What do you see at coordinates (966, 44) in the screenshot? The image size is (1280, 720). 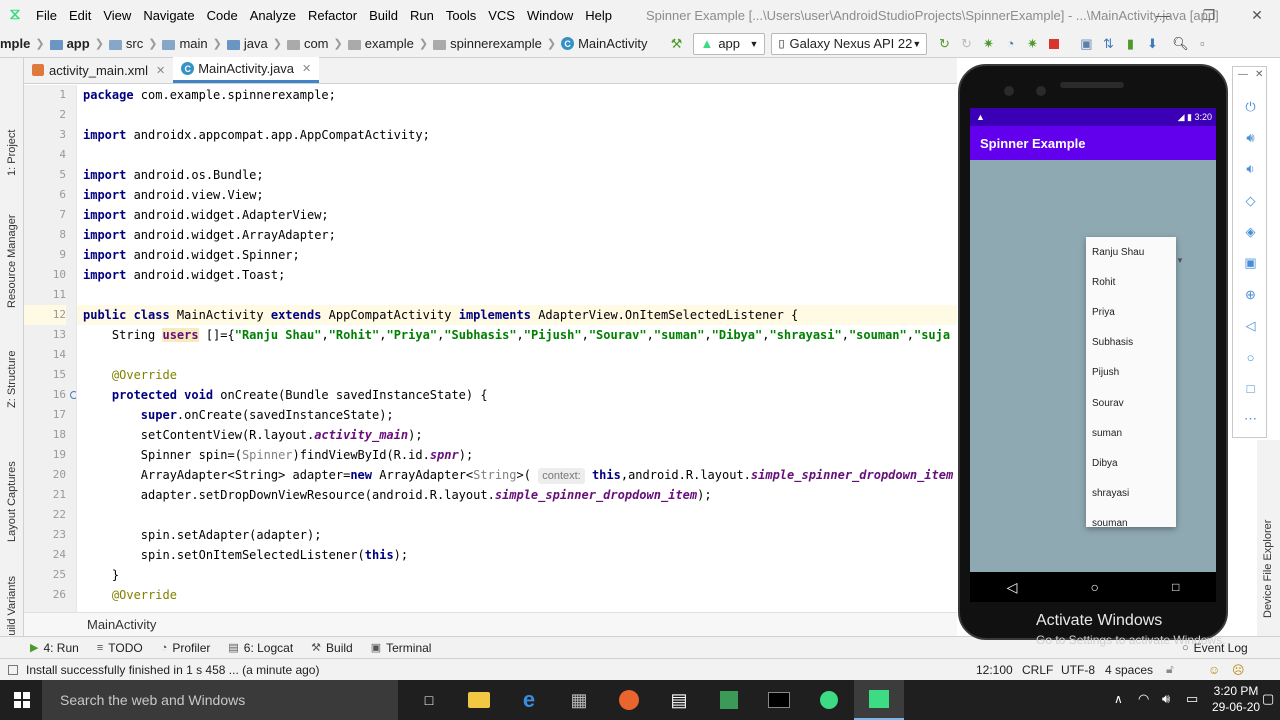 I see `apply-code-changes-icon: ↻` at bounding box center [966, 44].